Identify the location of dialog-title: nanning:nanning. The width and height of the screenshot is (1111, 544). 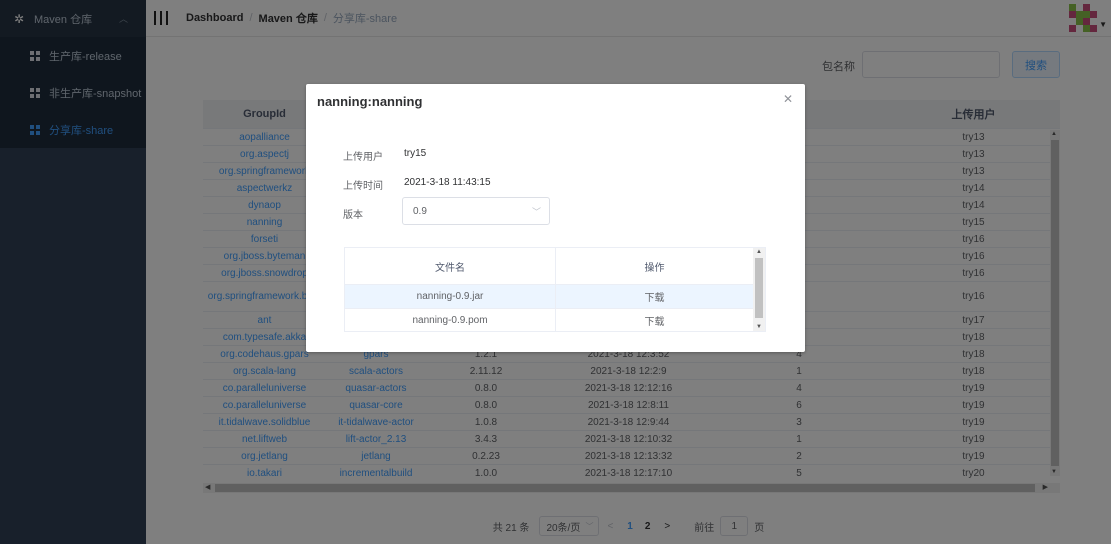
(370, 101).